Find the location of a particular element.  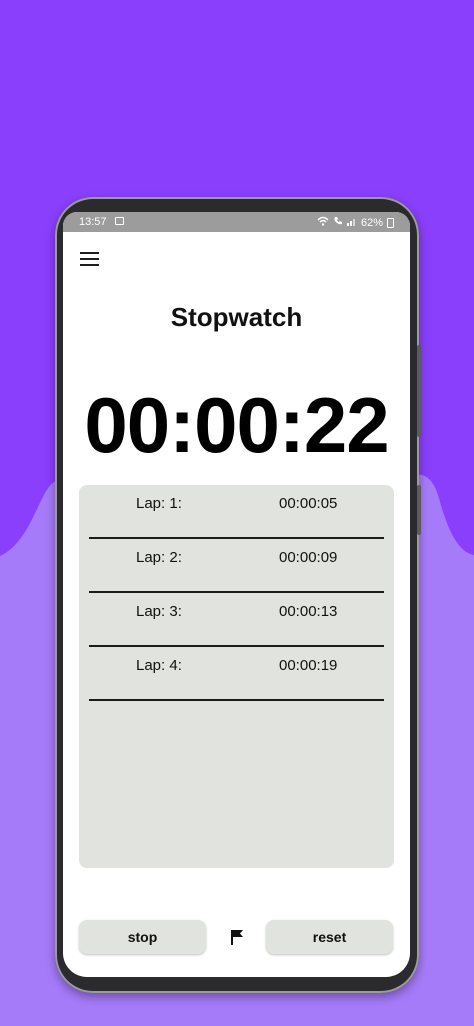

lap-label: Lap: 1: is located at coordinates (159, 503).